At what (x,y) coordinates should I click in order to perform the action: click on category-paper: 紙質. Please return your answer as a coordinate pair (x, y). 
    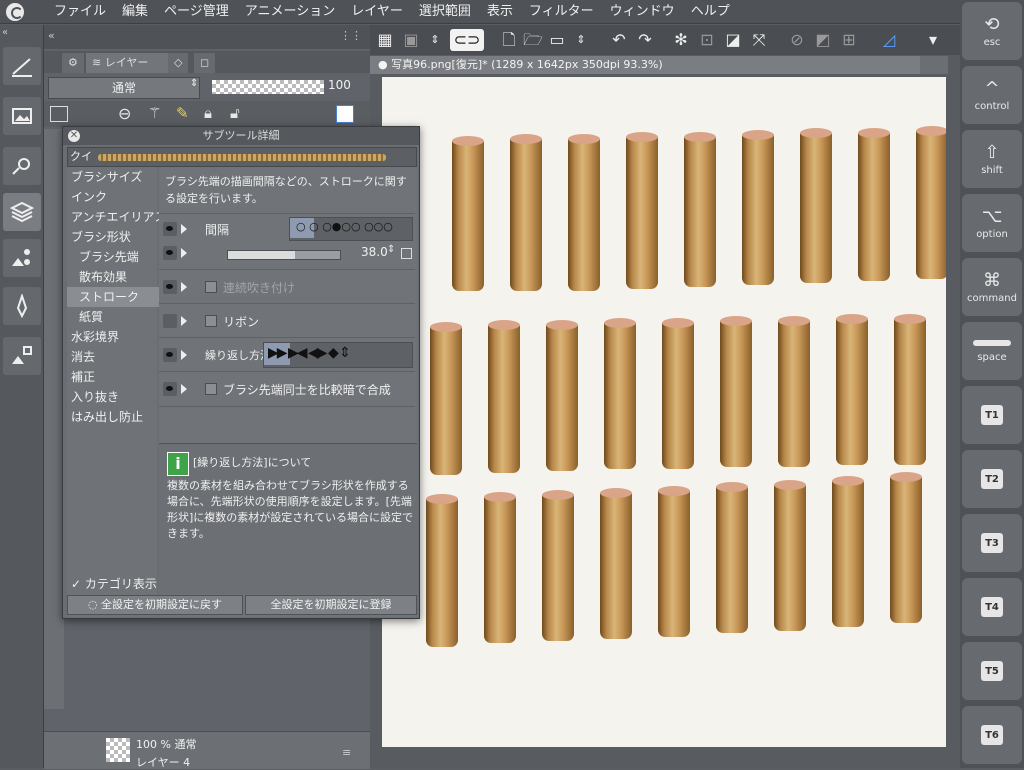
    Looking at the image, I should click on (118, 317).